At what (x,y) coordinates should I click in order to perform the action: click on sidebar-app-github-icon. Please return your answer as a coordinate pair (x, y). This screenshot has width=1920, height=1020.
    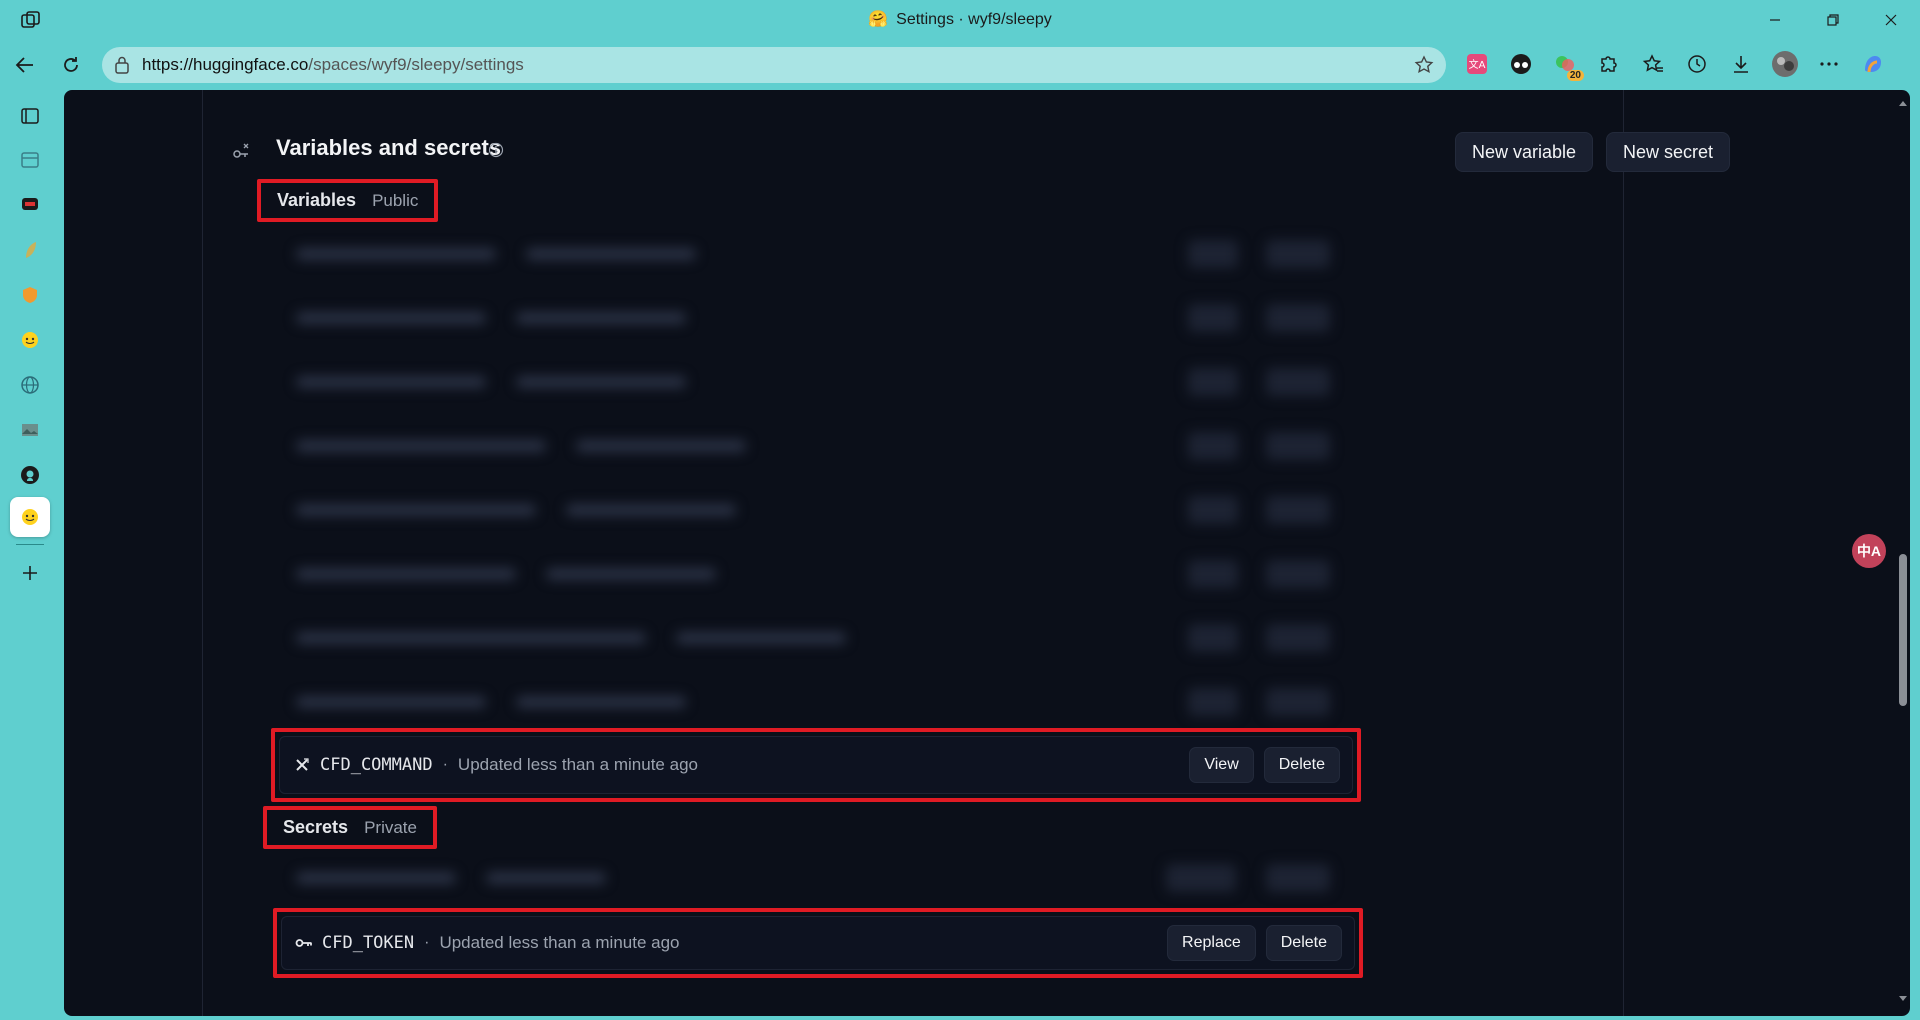
    Looking at the image, I should click on (30, 475).